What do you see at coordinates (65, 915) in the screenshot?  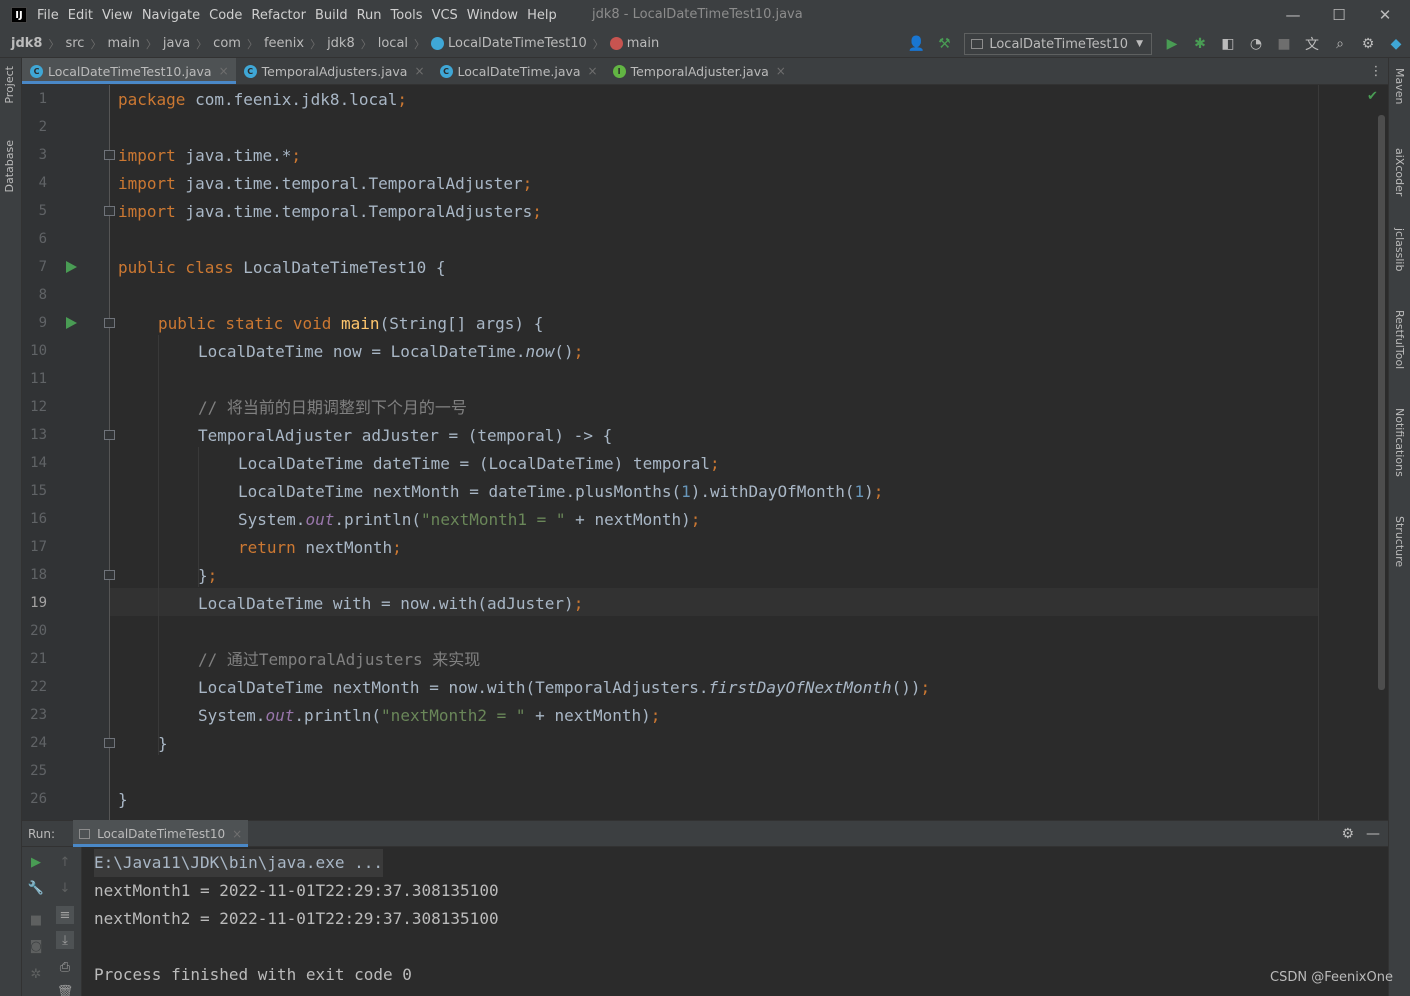 I see `soft-wrap-icon: ≡` at bounding box center [65, 915].